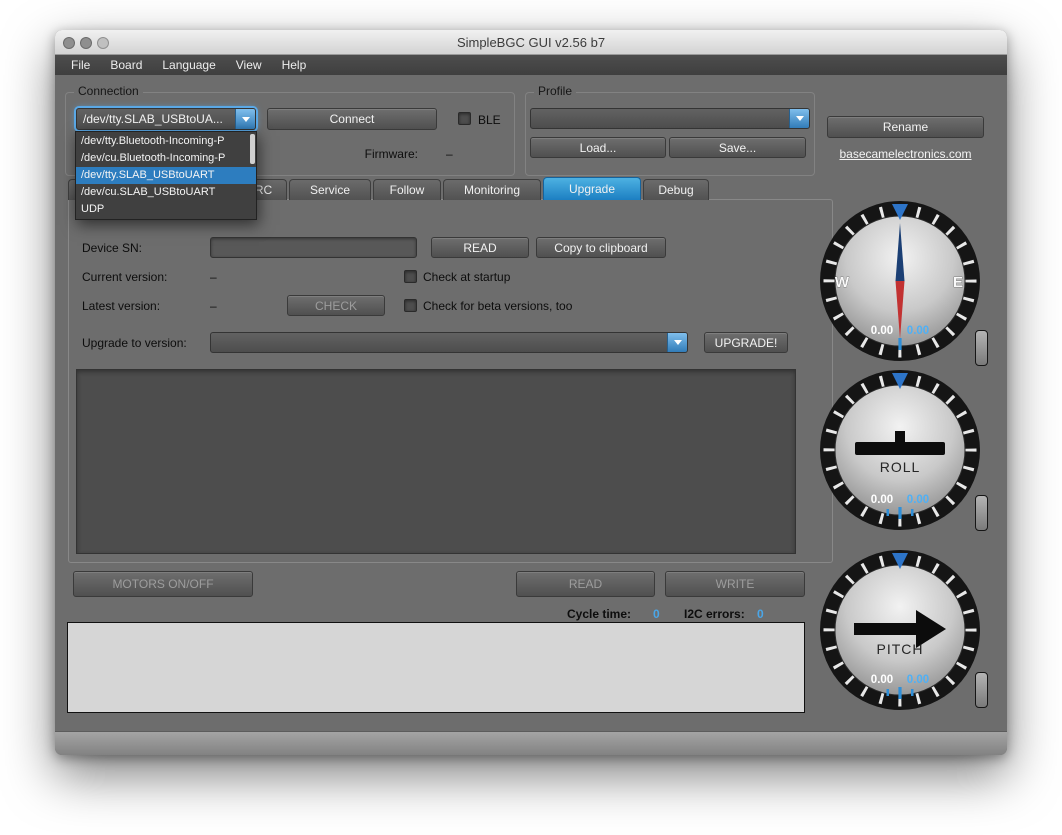 The image size is (1062, 835). I want to click on port-option-4: /dev/cu.SLAB_USBtoUART, so click(166, 192).